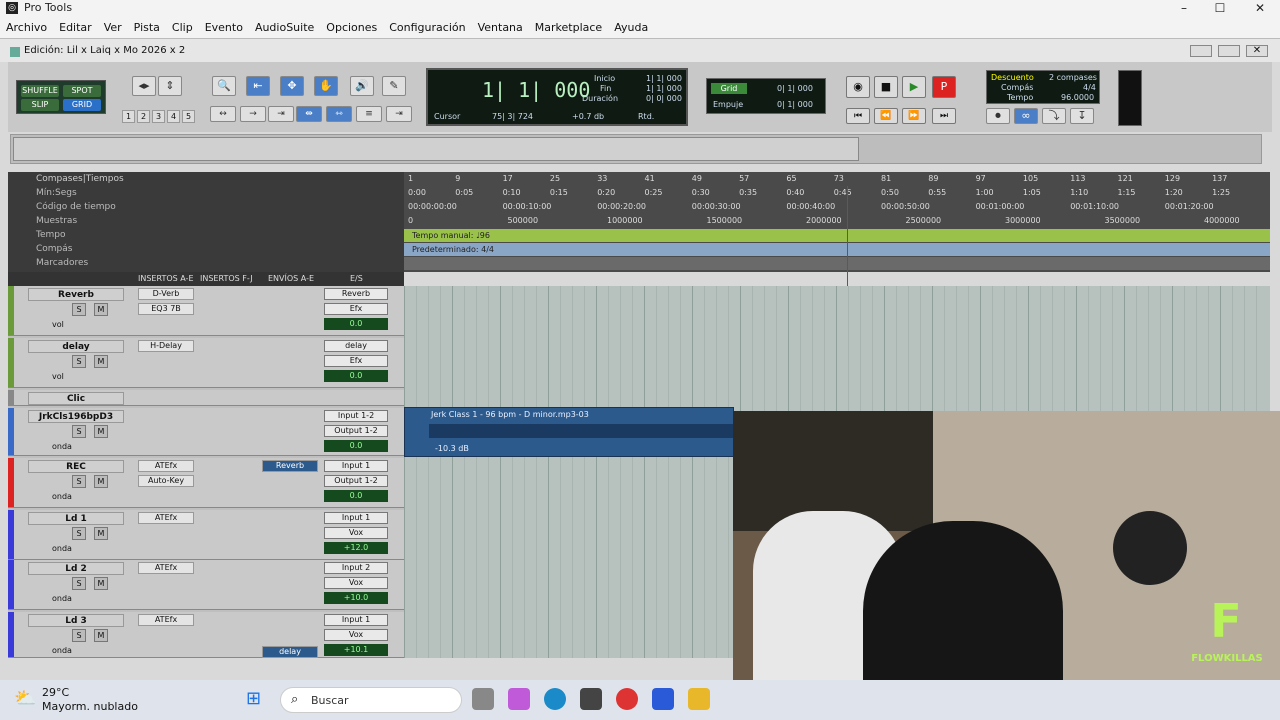  I want to click on zoom-preset-5: 5, so click(188, 116).